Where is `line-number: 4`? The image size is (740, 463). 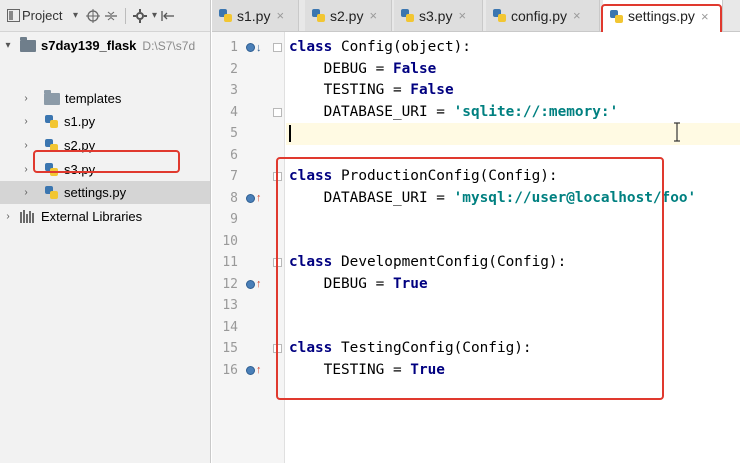
line-number: 4 is located at coordinates (234, 112).